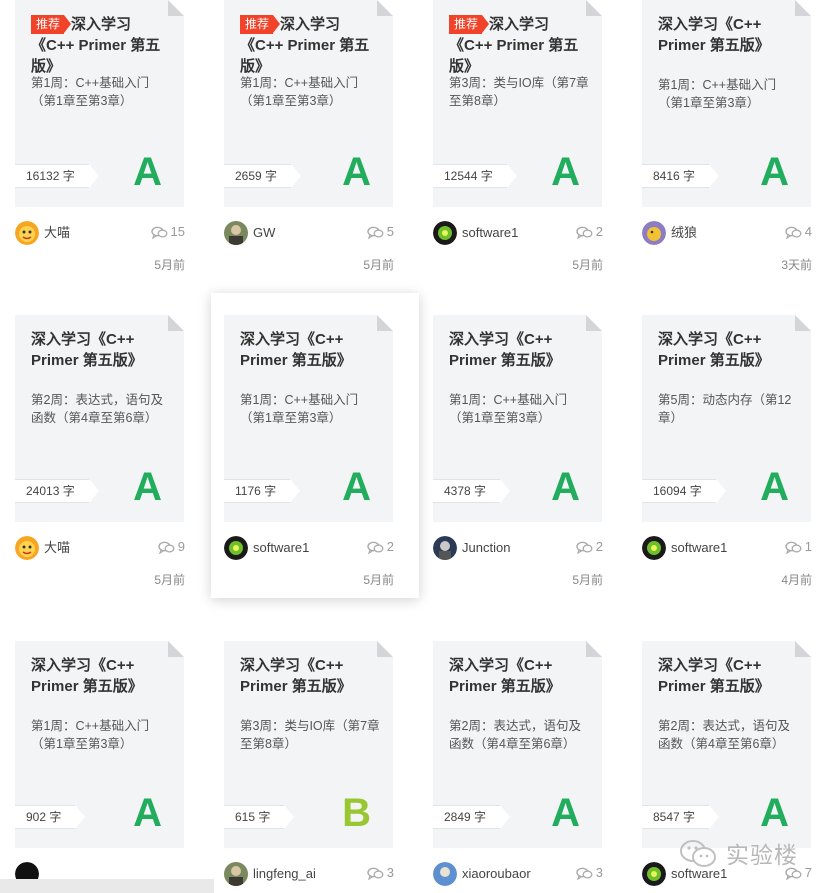 The height and width of the screenshot is (893, 831). I want to click on comment-count: 1, so click(798, 547).